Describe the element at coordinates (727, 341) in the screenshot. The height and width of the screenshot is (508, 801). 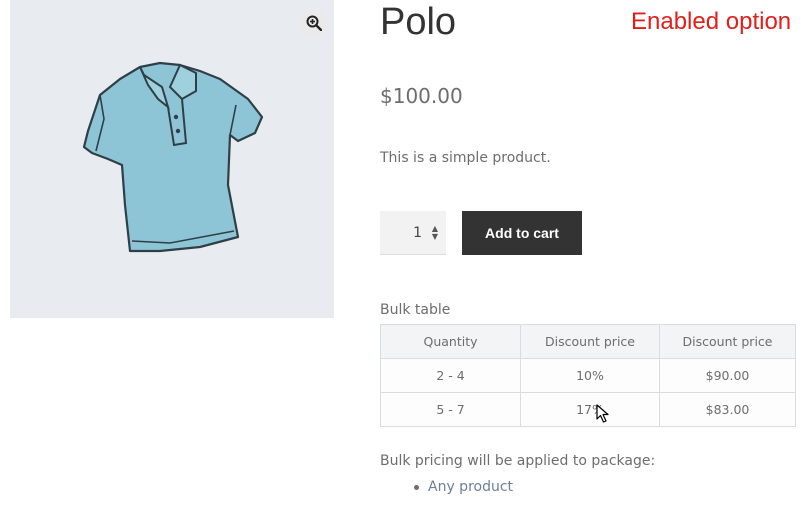
I see `column-header-discount-price: Discount price` at that location.